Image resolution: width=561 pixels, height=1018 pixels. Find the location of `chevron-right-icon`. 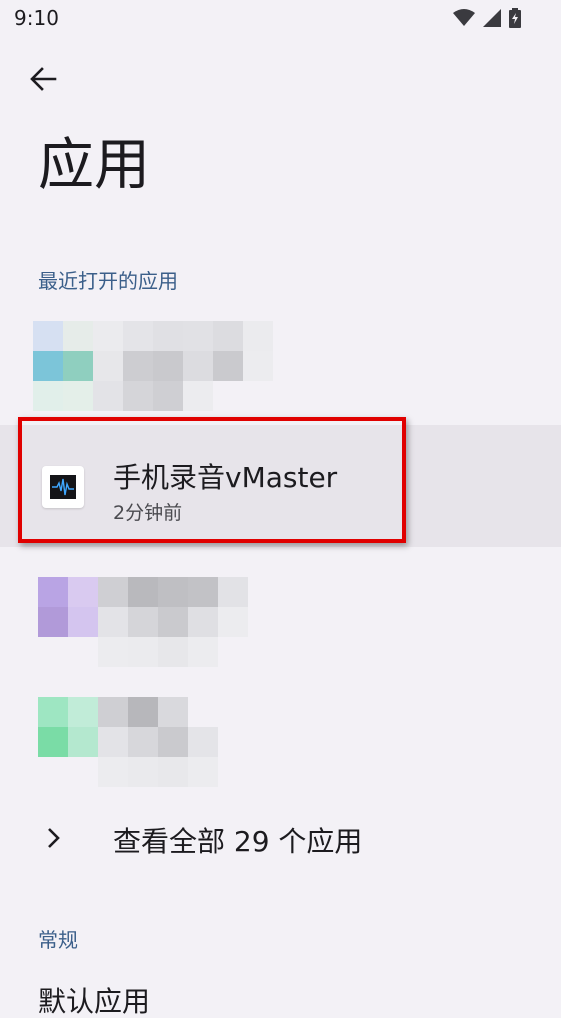

chevron-right-icon is located at coordinates (54, 840).